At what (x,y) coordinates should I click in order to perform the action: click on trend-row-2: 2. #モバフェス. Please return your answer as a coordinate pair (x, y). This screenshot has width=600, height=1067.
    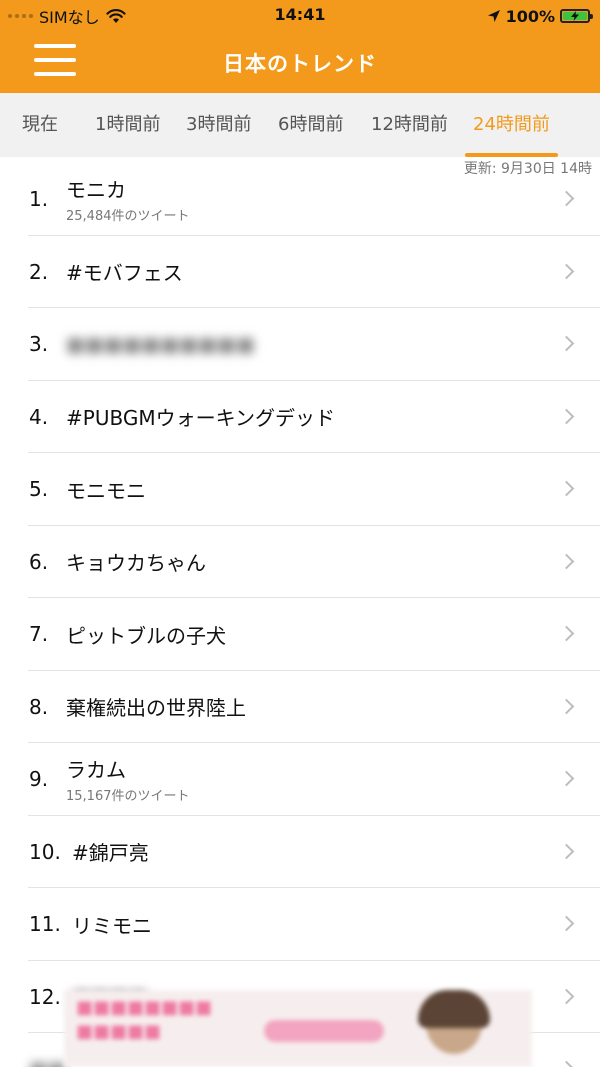
    Looking at the image, I should click on (300, 272).